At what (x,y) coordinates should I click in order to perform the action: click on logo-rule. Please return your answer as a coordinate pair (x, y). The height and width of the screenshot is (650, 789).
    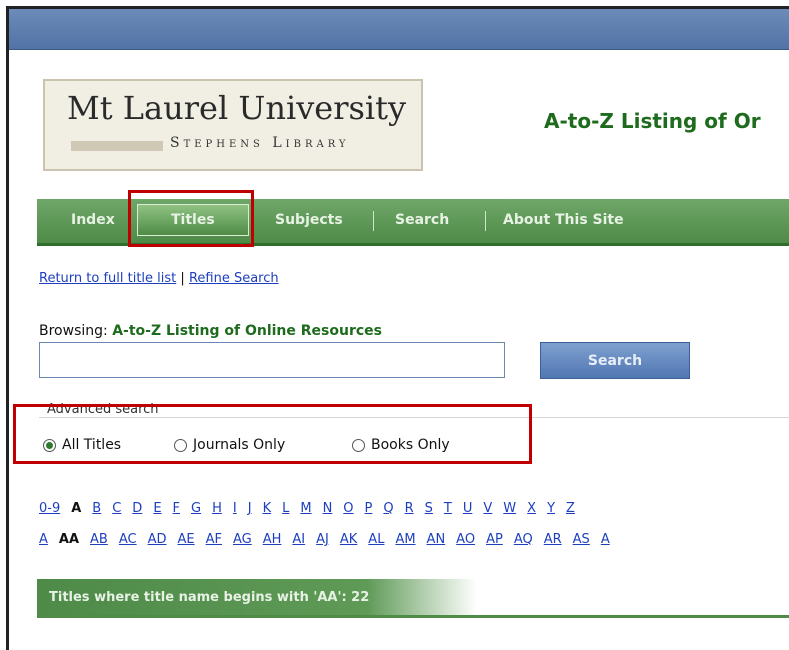
    Looking at the image, I should click on (117, 146).